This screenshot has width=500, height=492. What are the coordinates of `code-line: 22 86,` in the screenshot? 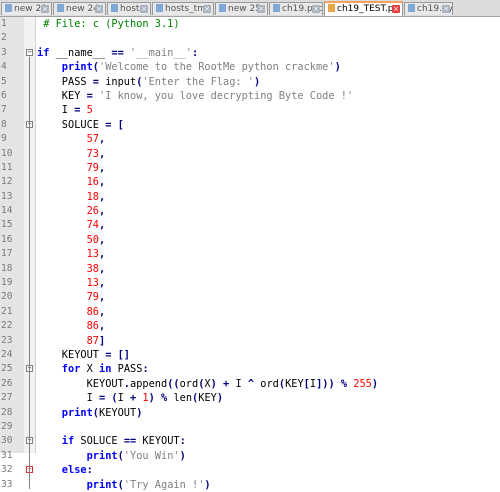 It's located at (250, 326).